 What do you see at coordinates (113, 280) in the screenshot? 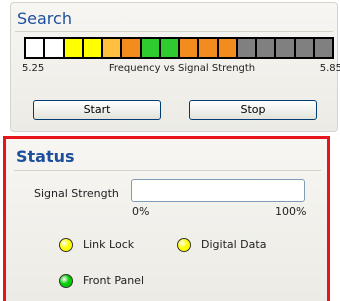
I see `front-panel-label: Front Panel` at bounding box center [113, 280].